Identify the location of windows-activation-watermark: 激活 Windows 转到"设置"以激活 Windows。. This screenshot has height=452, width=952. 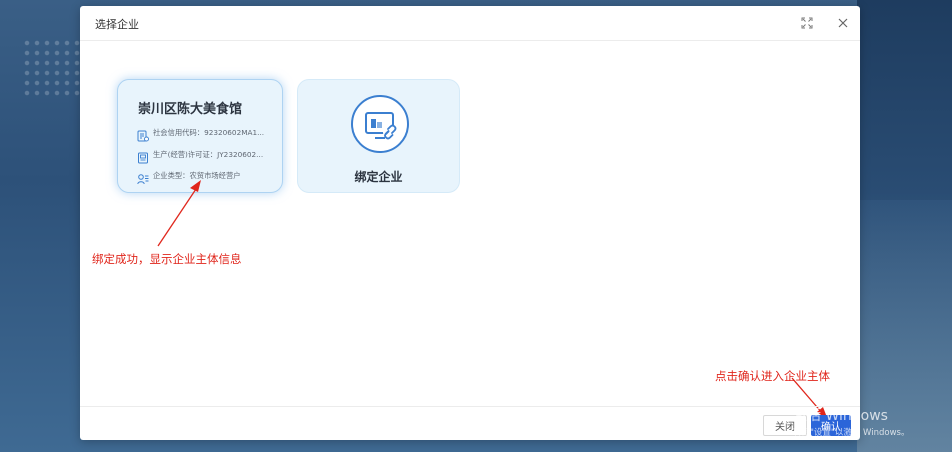
(851, 421).